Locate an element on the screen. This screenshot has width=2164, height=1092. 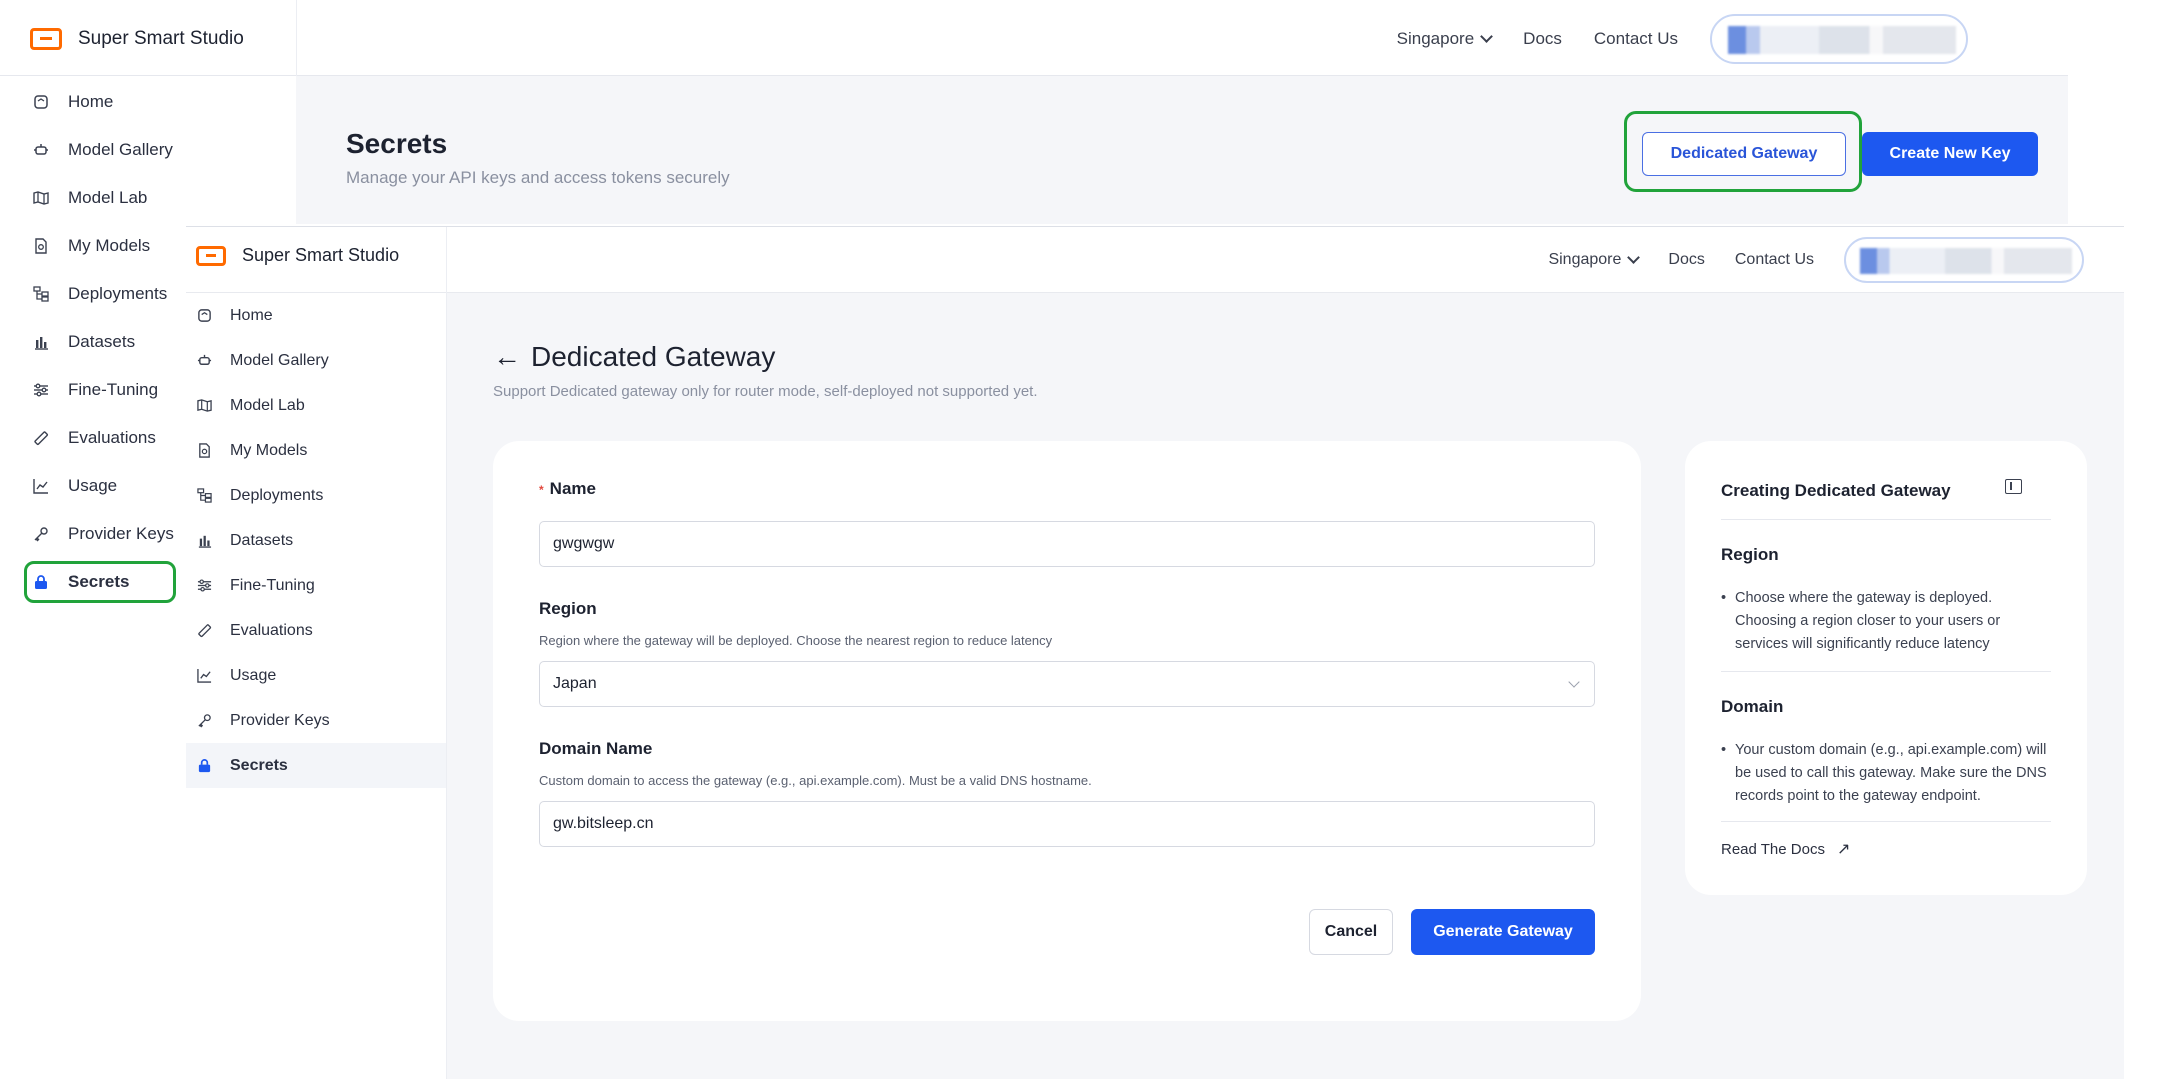
read-the-docs-link: Read The Docs ↗ is located at coordinates (1785, 849).